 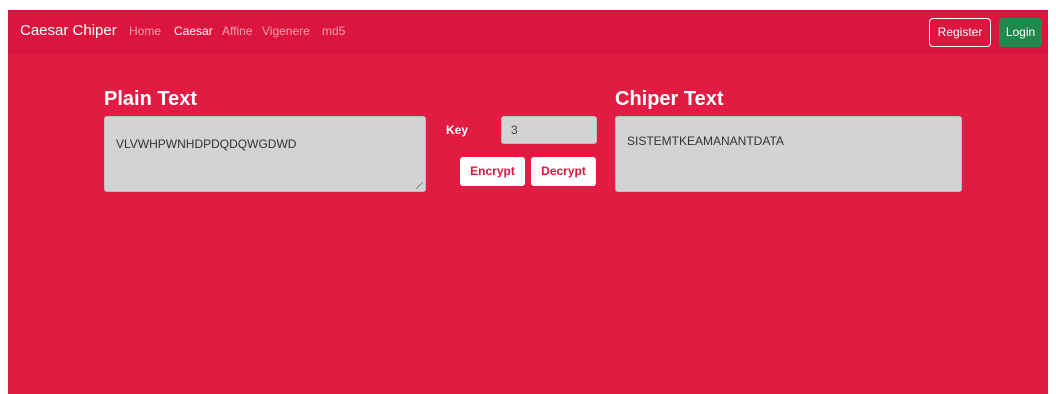 What do you see at coordinates (960, 32) in the screenshot?
I see `register-button: Register` at bounding box center [960, 32].